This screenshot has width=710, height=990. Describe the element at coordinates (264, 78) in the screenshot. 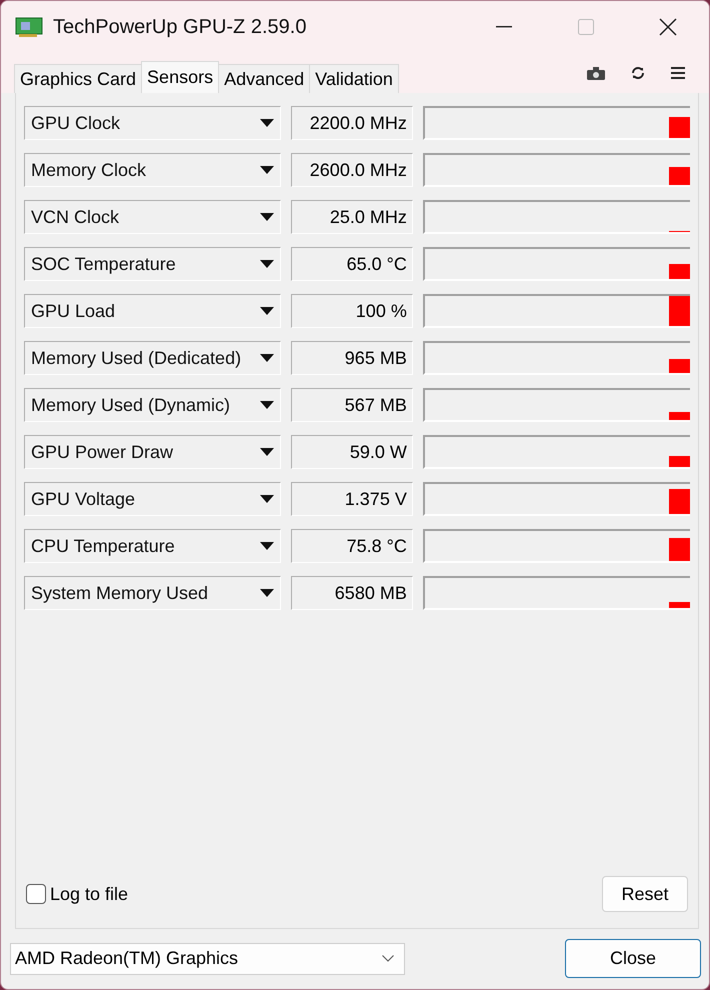

I see `tab: Advanced` at that location.